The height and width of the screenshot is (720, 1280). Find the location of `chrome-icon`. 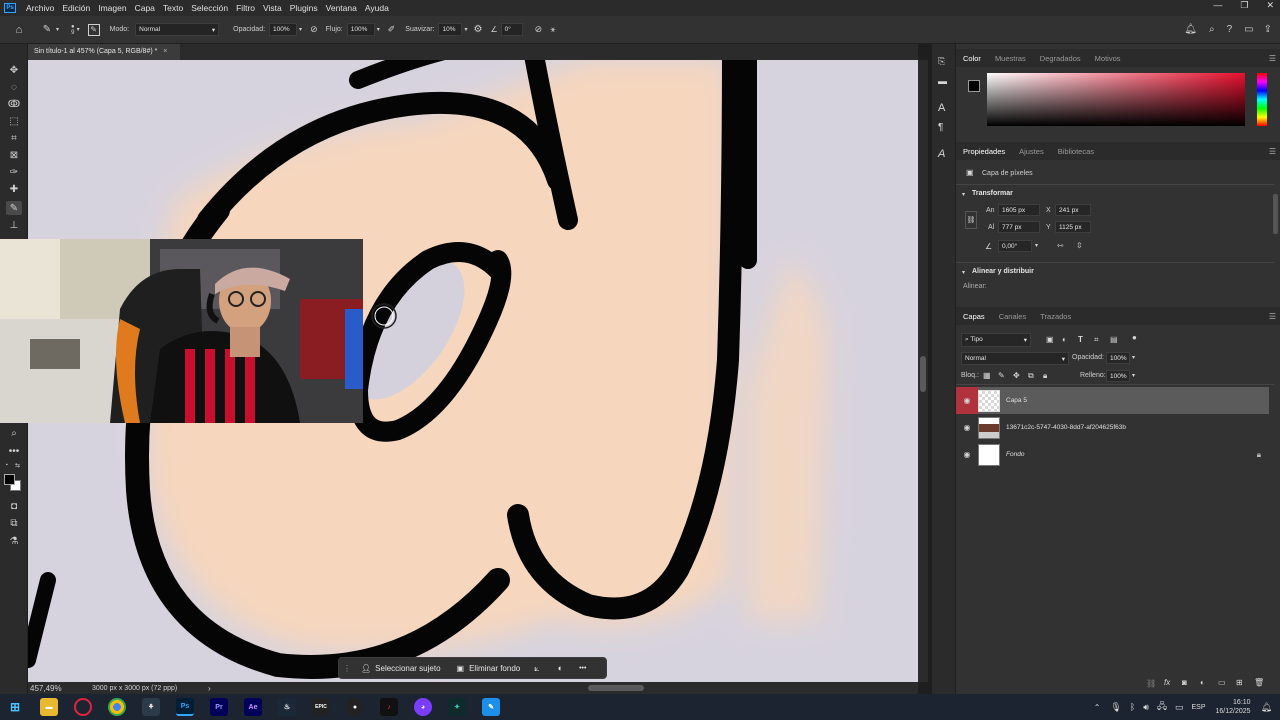

chrome-icon is located at coordinates (117, 707).